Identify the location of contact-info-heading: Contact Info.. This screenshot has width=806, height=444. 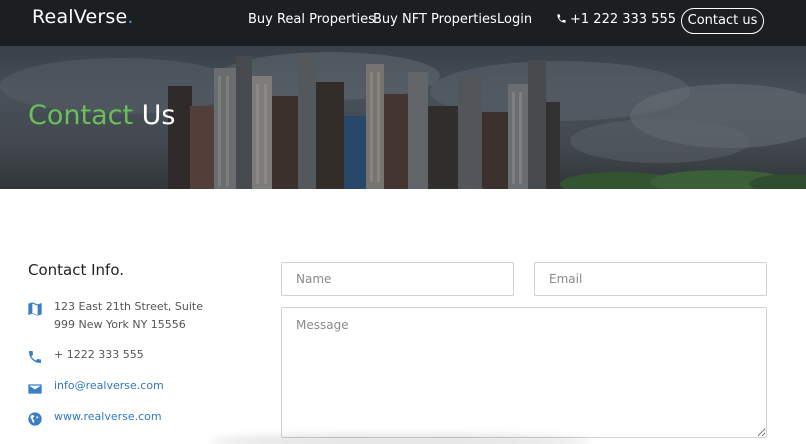
(76, 270).